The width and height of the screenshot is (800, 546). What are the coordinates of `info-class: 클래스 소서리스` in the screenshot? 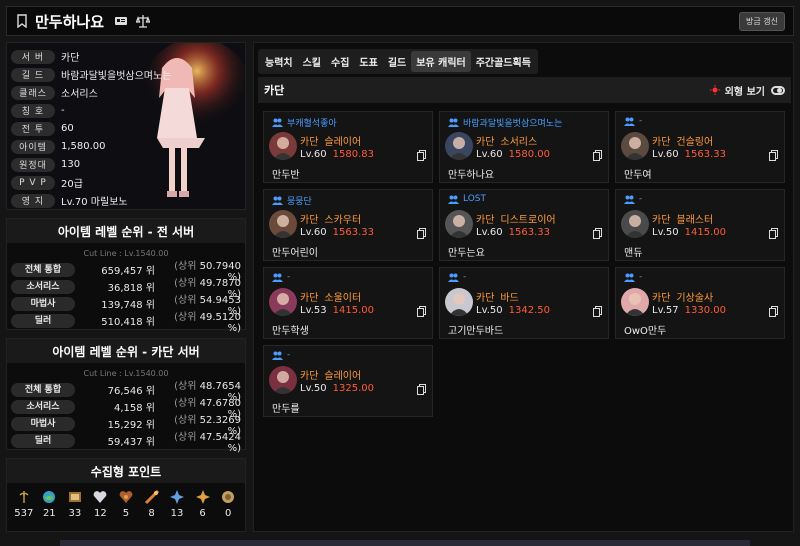 It's located at (54, 92).